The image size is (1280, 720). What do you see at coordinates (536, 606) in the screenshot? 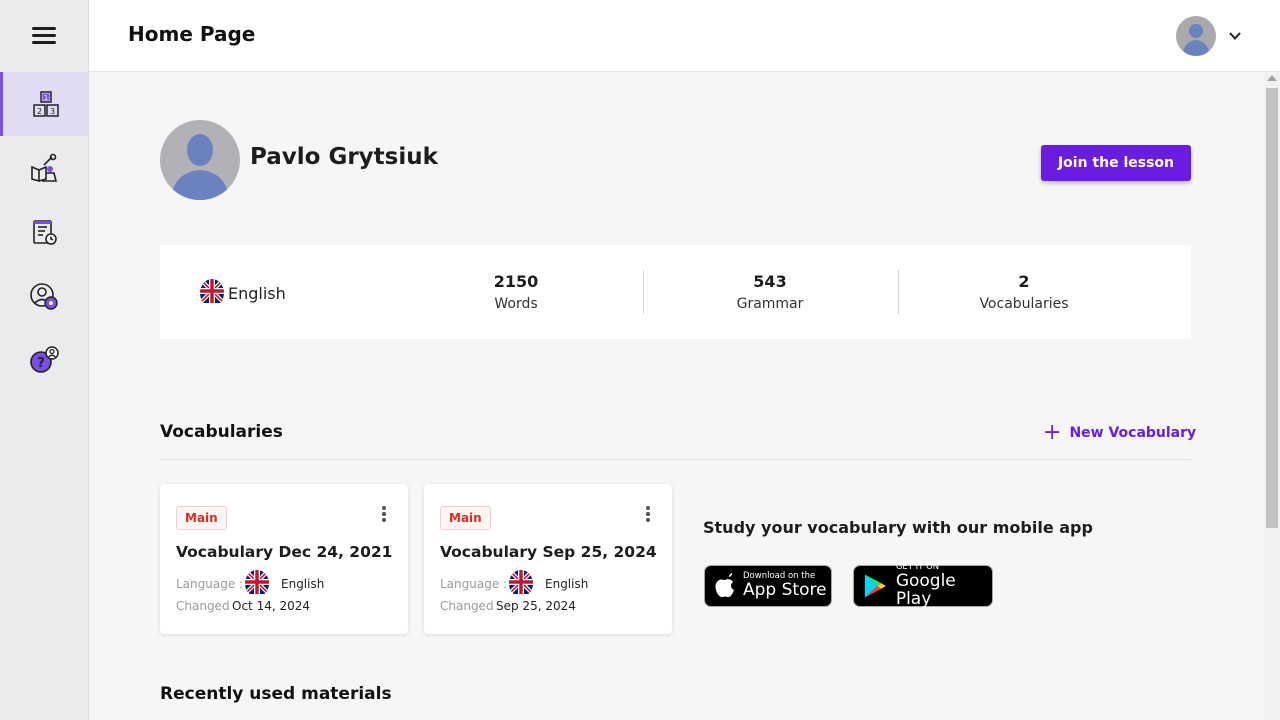
I see `changed-date: Sep 25, 2024` at bounding box center [536, 606].